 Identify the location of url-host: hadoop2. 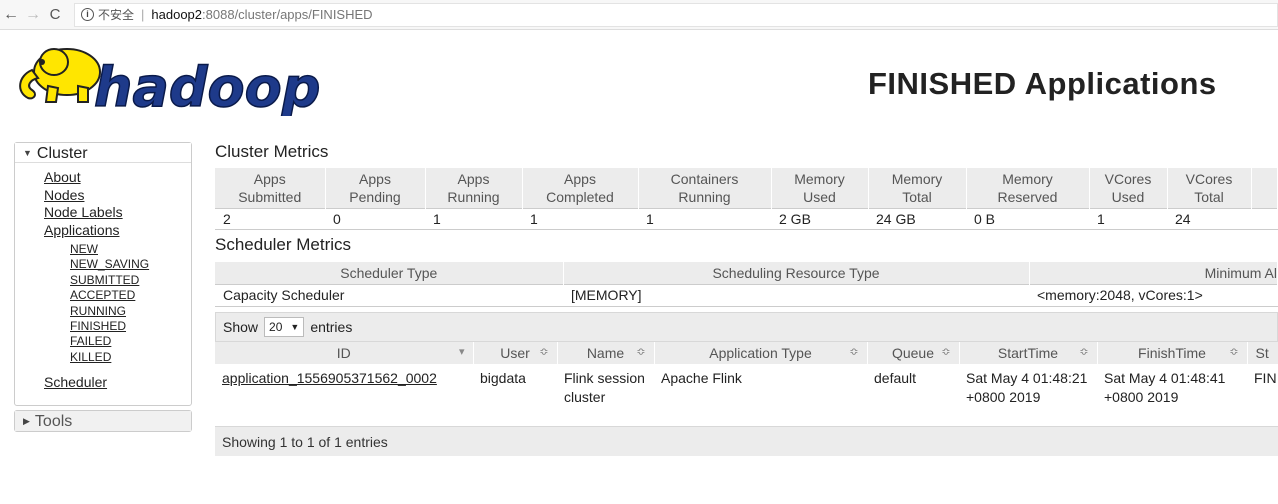
(177, 14).